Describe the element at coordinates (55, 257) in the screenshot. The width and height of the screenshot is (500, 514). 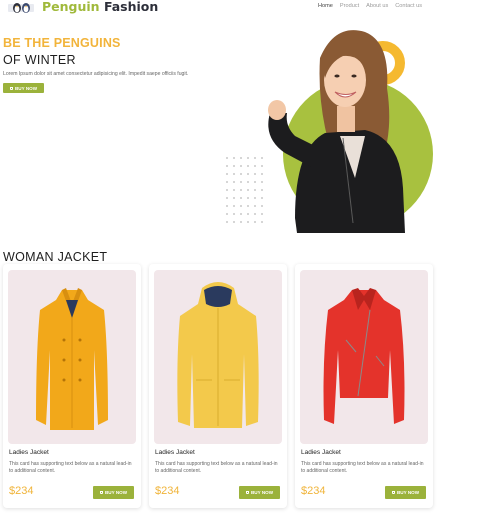
I see `section-title: WOMAN JACKET` at that location.